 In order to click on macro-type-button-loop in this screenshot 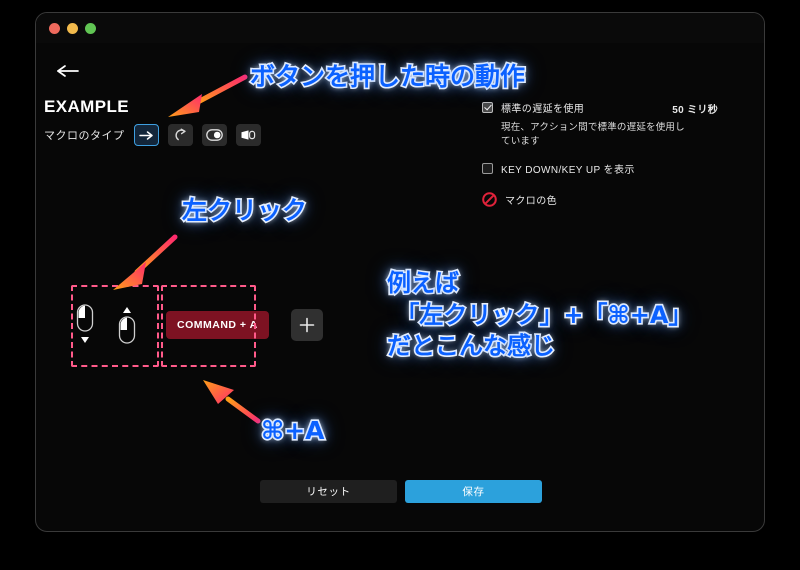, I will do `click(180, 135)`.